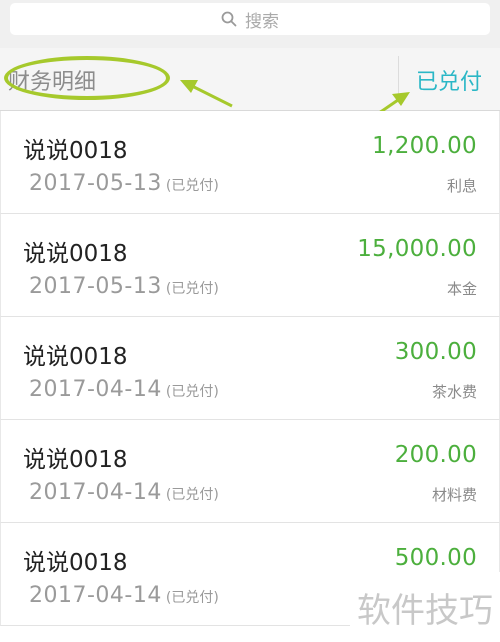 The image size is (500, 642). I want to click on search-area: 搜索, so click(250, 24).